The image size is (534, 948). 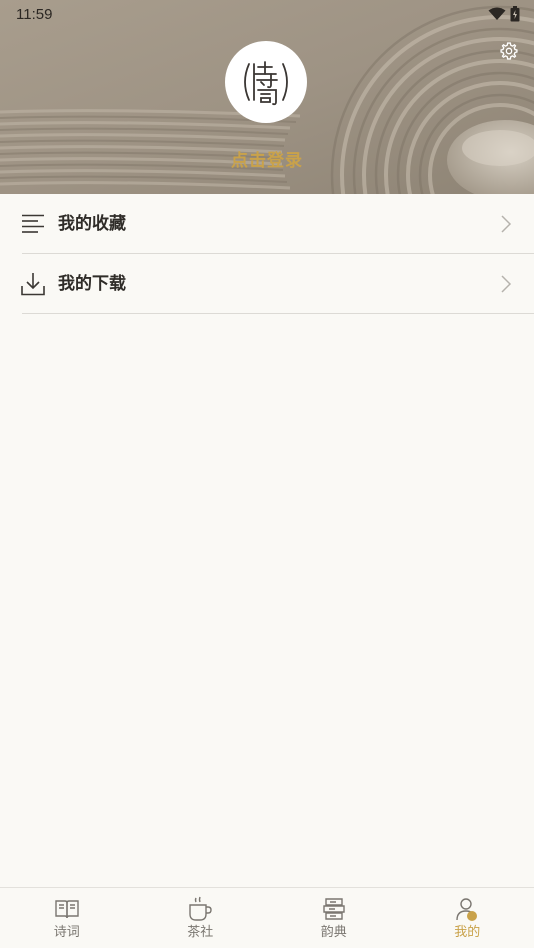 I want to click on status-icons, so click(x=504, y=14).